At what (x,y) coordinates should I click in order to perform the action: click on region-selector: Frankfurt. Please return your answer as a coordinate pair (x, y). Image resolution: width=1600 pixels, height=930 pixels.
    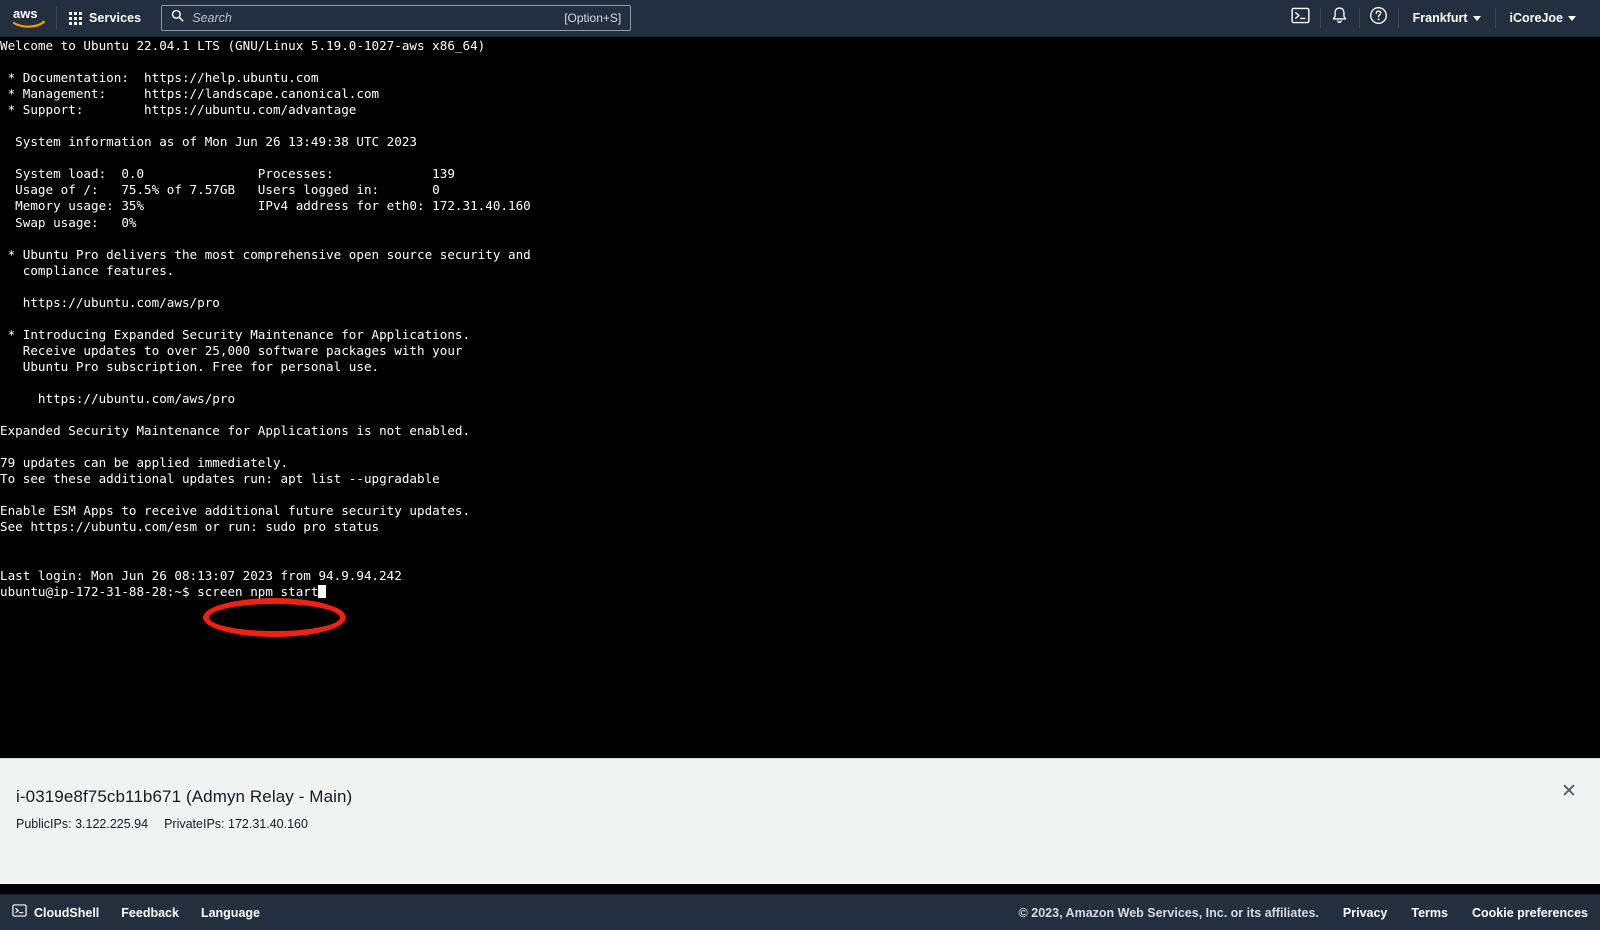
    Looking at the image, I should click on (1447, 18).